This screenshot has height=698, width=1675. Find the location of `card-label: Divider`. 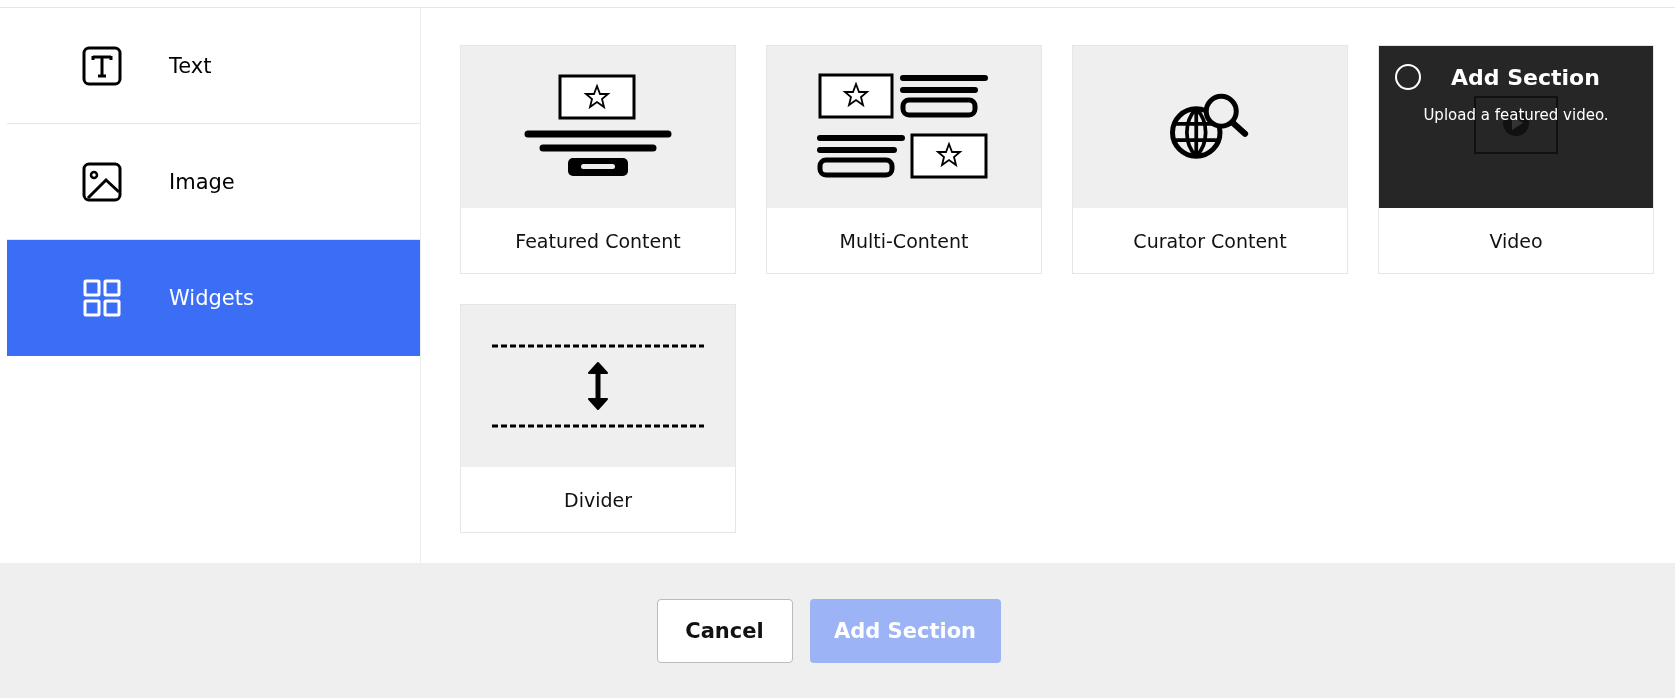

card-label: Divider is located at coordinates (598, 500).